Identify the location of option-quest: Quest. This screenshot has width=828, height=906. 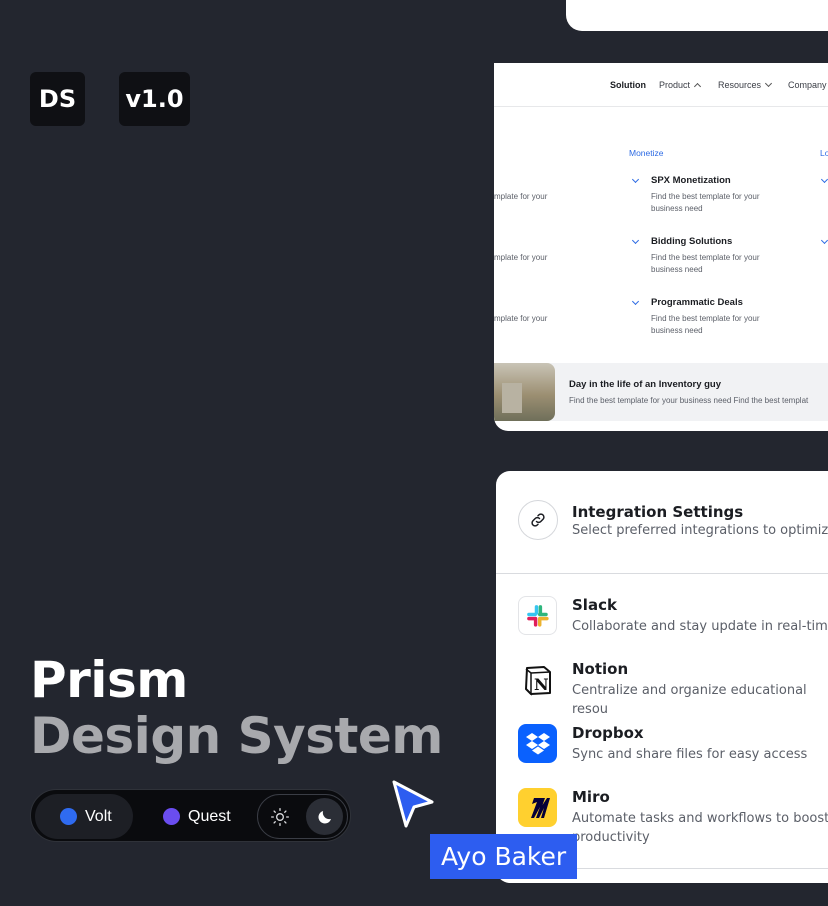
(190, 816).